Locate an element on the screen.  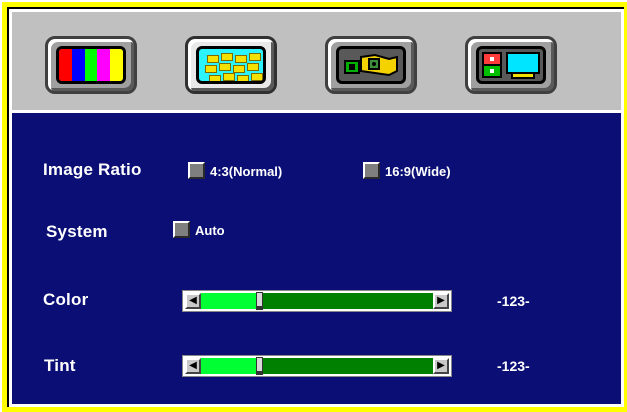
system-auto-option: Auto is located at coordinates (210, 230).